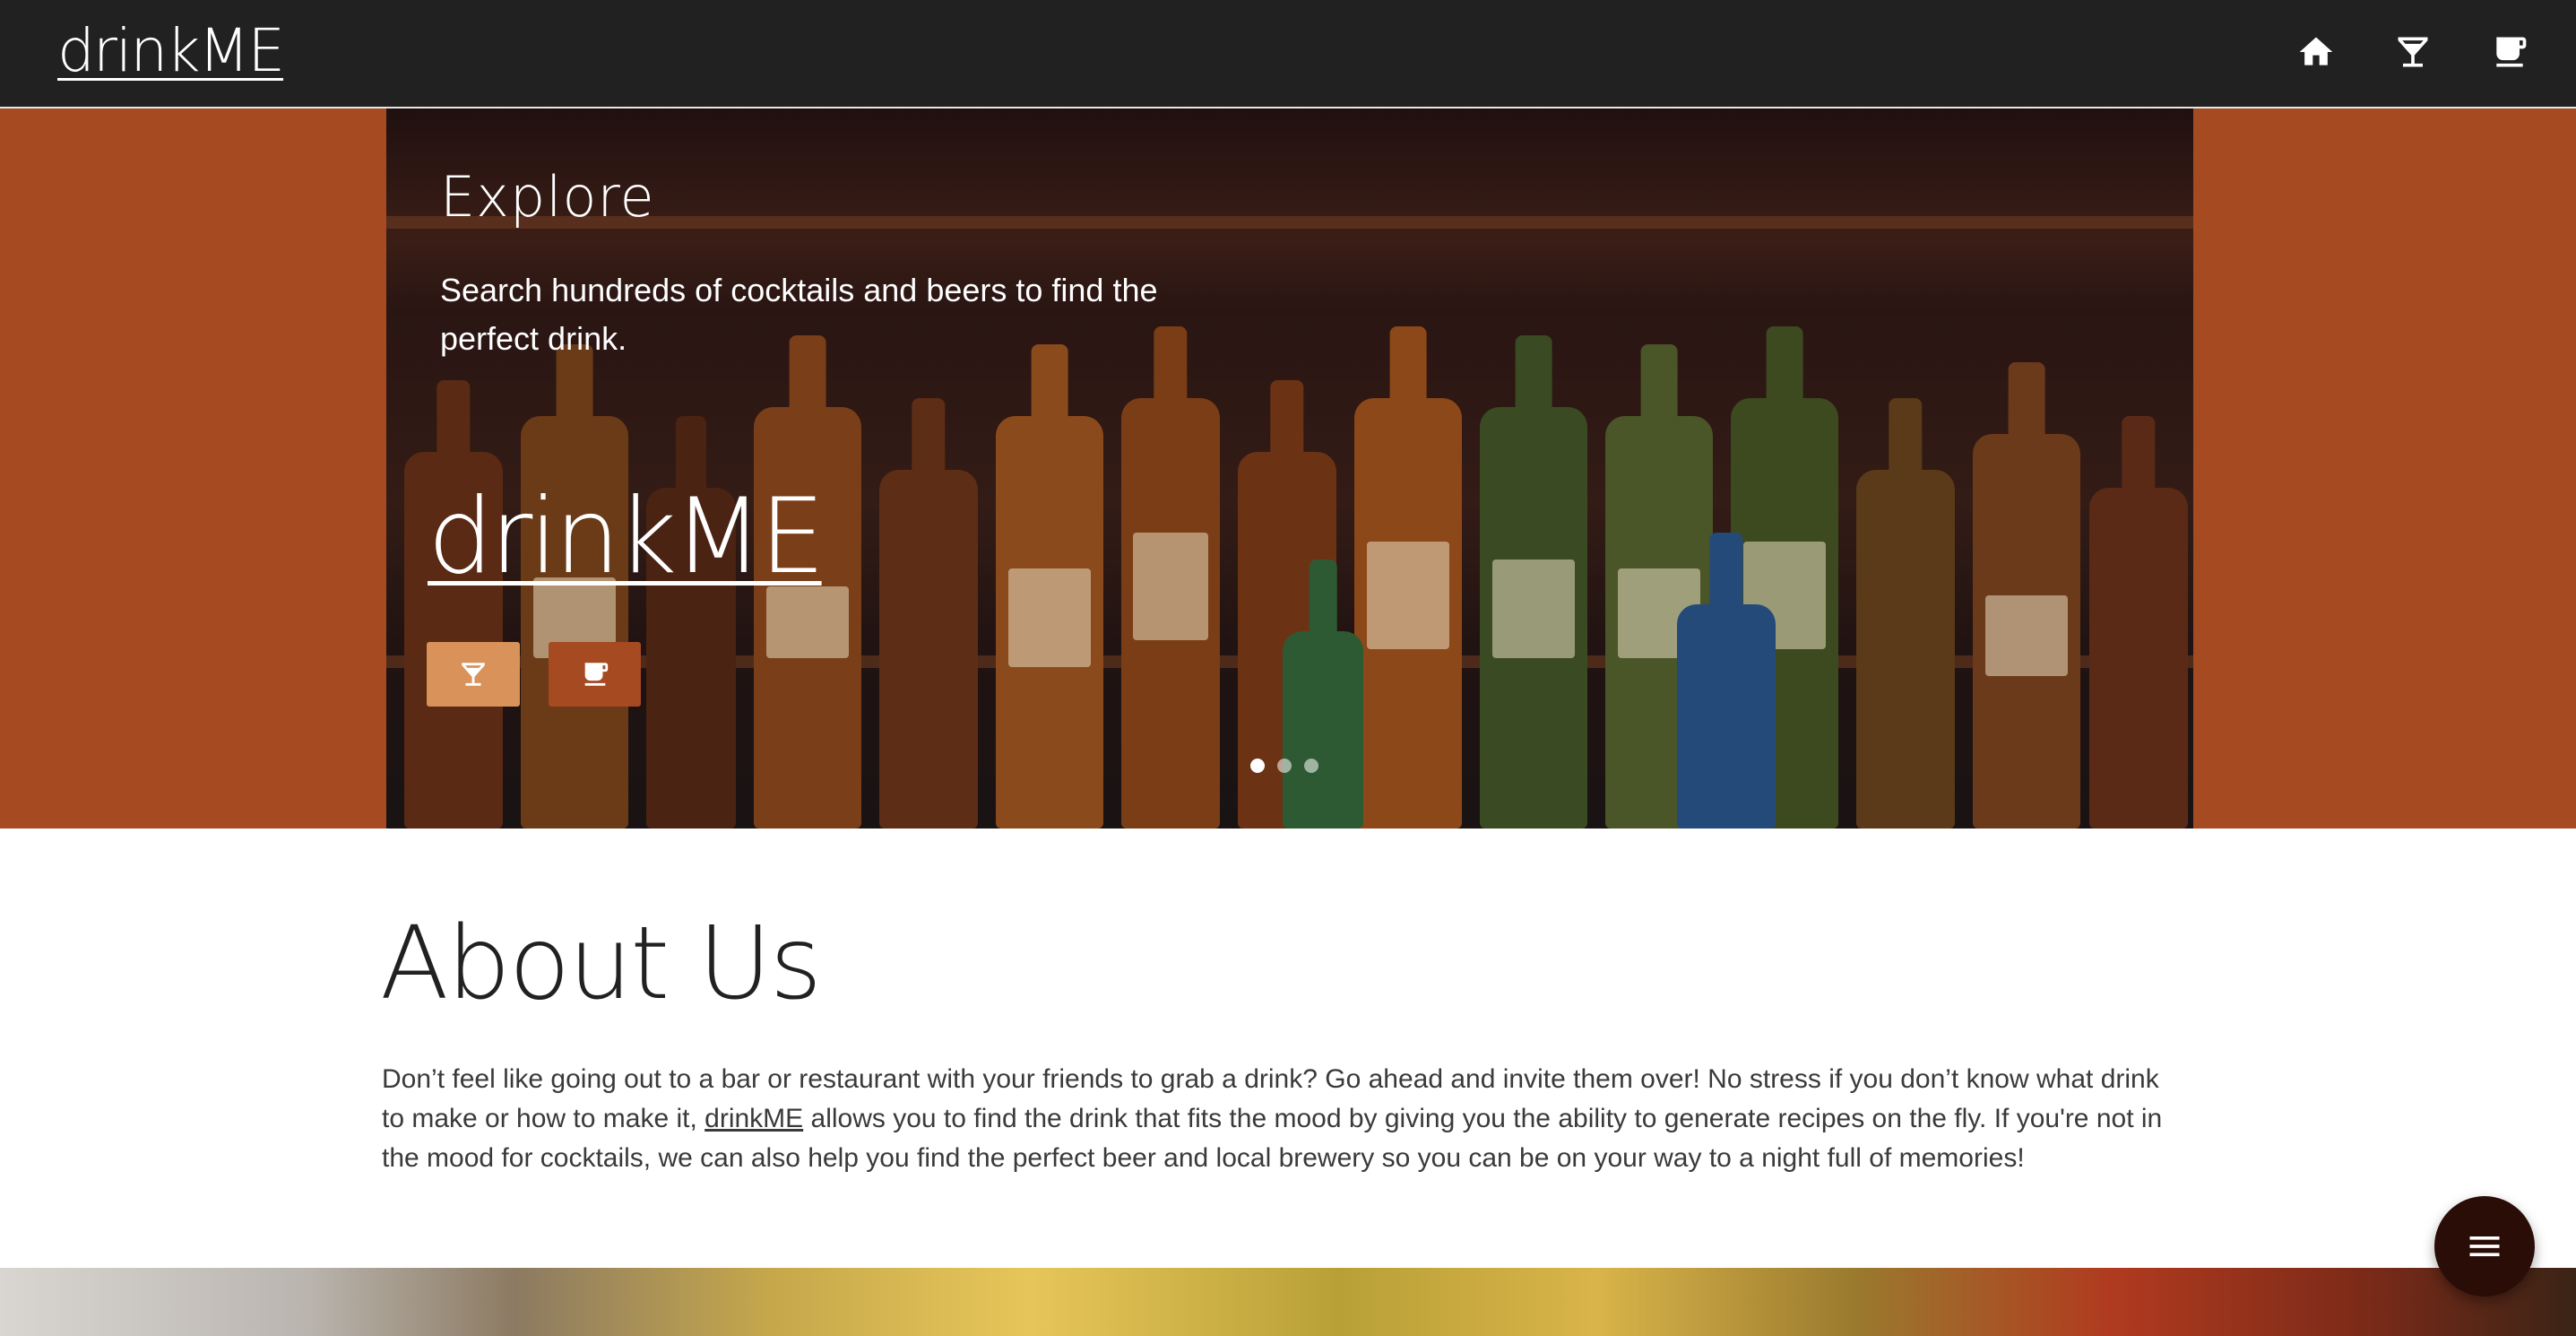  Describe the element at coordinates (601, 964) in the screenshot. I see `about-heading: About Us` at that location.